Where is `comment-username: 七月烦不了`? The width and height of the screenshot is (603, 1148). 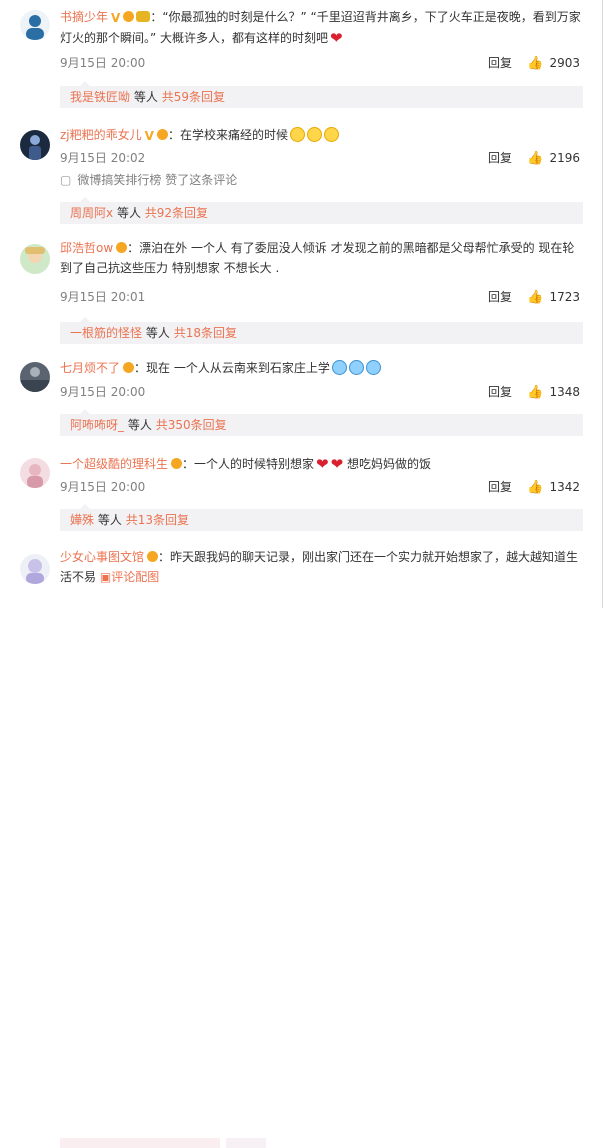
comment-username: 七月烦不了 is located at coordinates (90, 368).